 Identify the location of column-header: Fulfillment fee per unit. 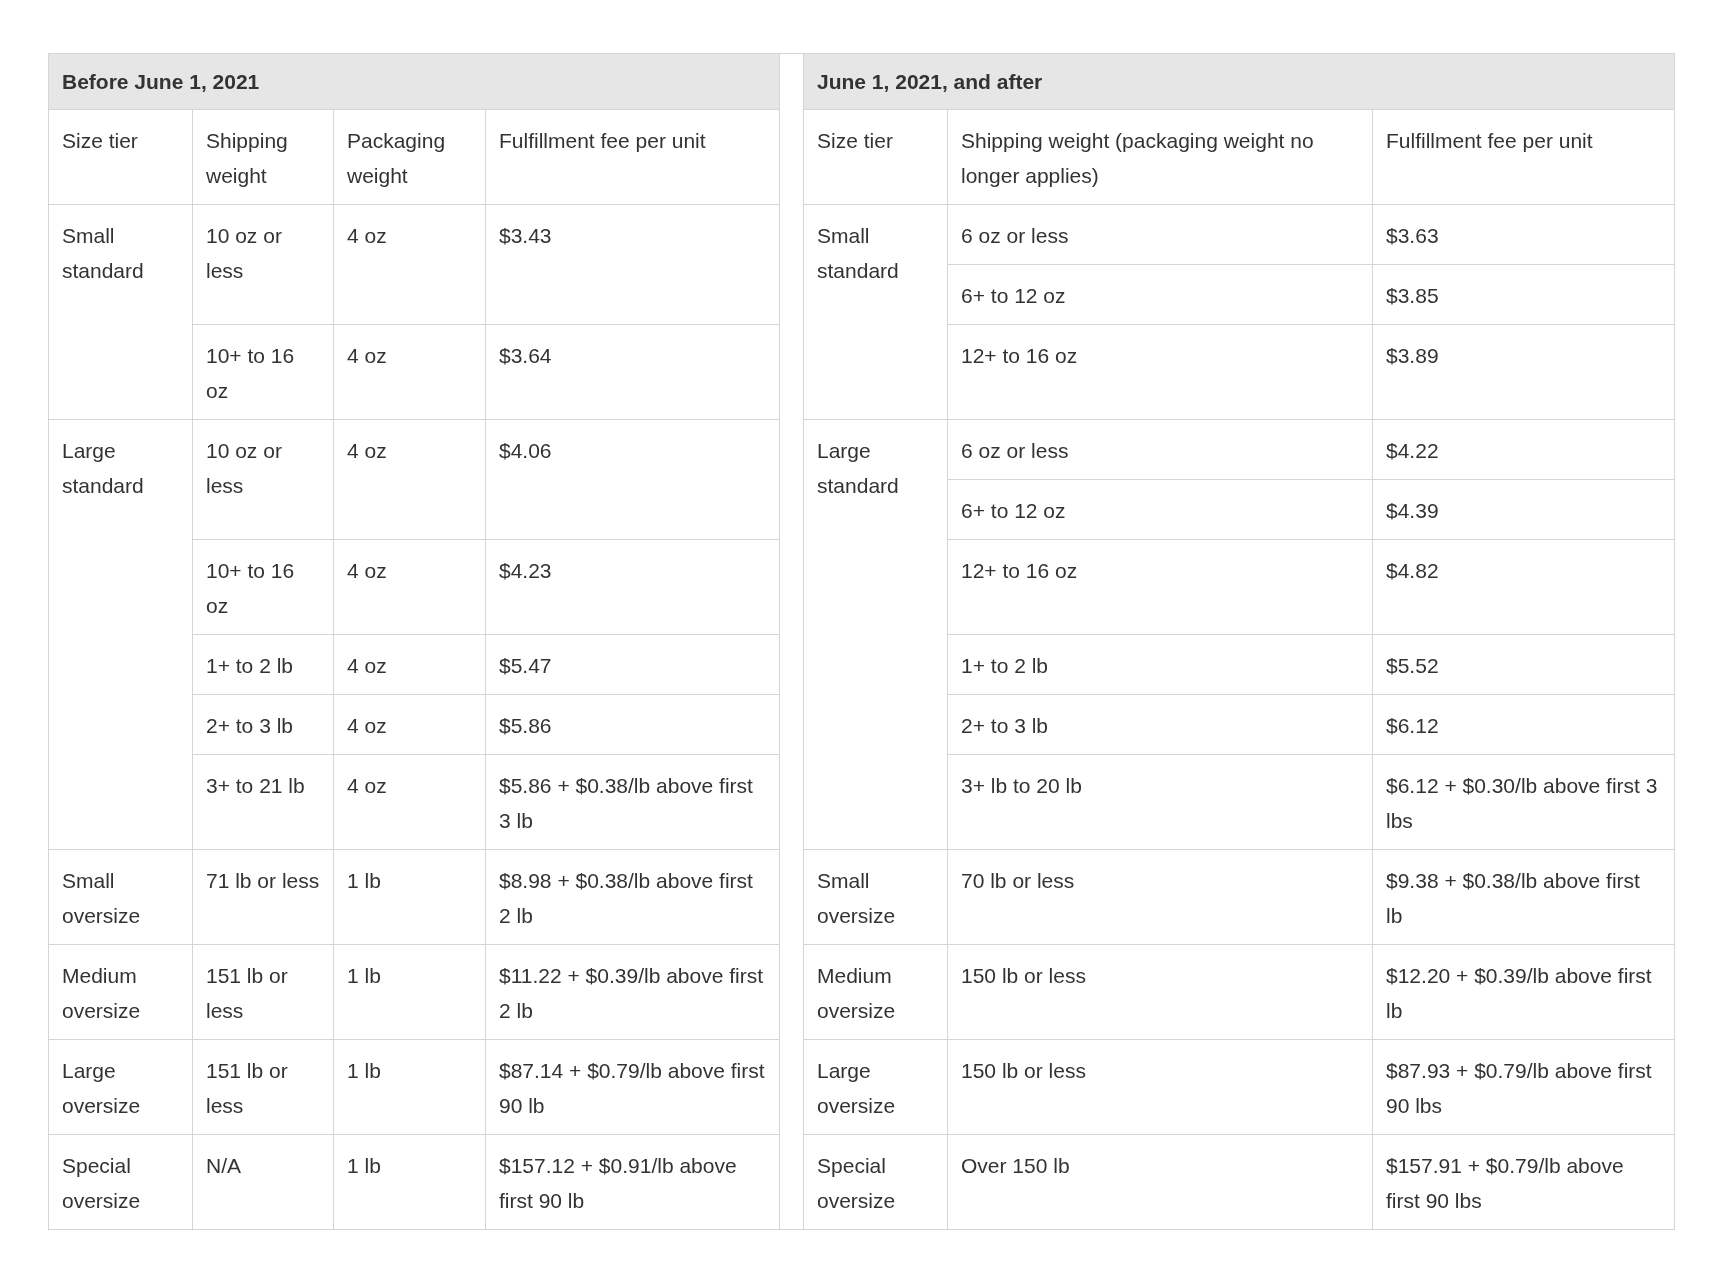
(1523, 157).